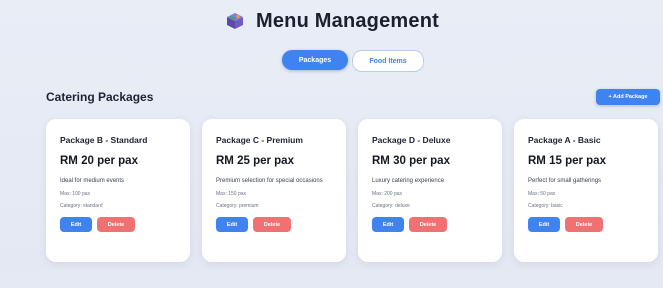 This screenshot has width=663, height=288. Describe the element at coordinates (75, 194) in the screenshot. I see `package-max: Max: 100 pax` at that location.